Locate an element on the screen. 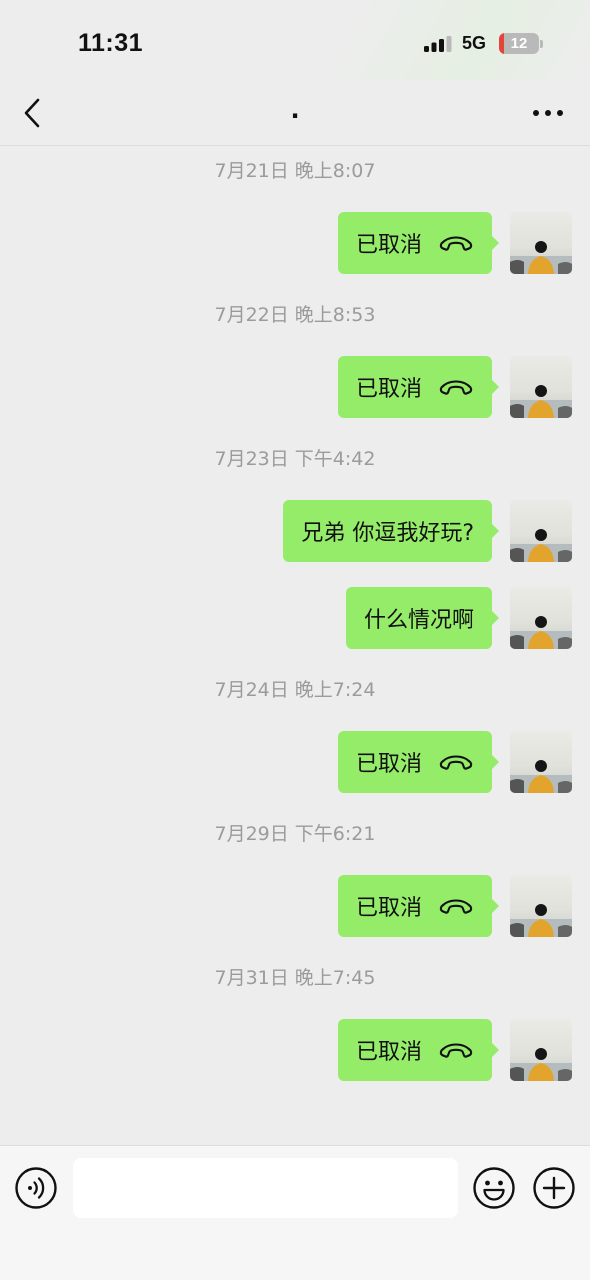 This screenshot has height=1280, width=590. status-time: 11:31 is located at coordinates (111, 43).